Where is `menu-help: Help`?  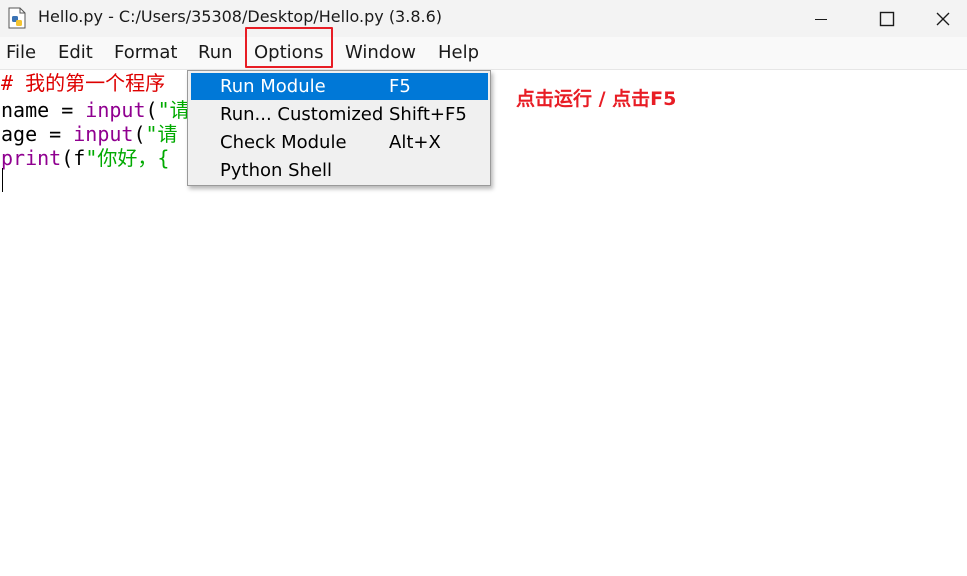 menu-help: Help is located at coordinates (458, 53).